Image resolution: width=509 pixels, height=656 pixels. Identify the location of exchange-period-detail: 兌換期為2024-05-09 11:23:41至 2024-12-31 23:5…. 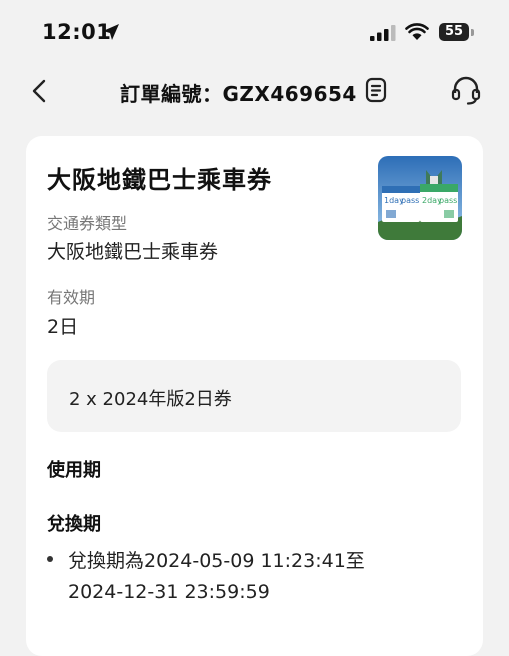
(258, 577).